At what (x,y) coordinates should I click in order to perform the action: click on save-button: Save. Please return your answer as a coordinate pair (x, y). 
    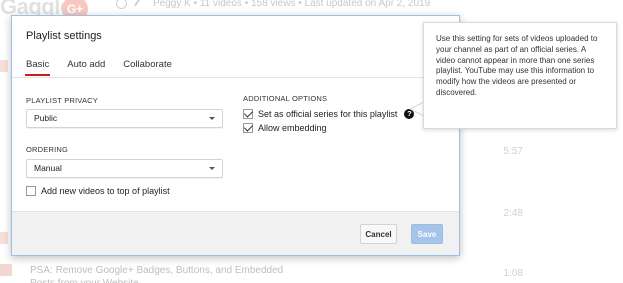
    Looking at the image, I should click on (427, 234).